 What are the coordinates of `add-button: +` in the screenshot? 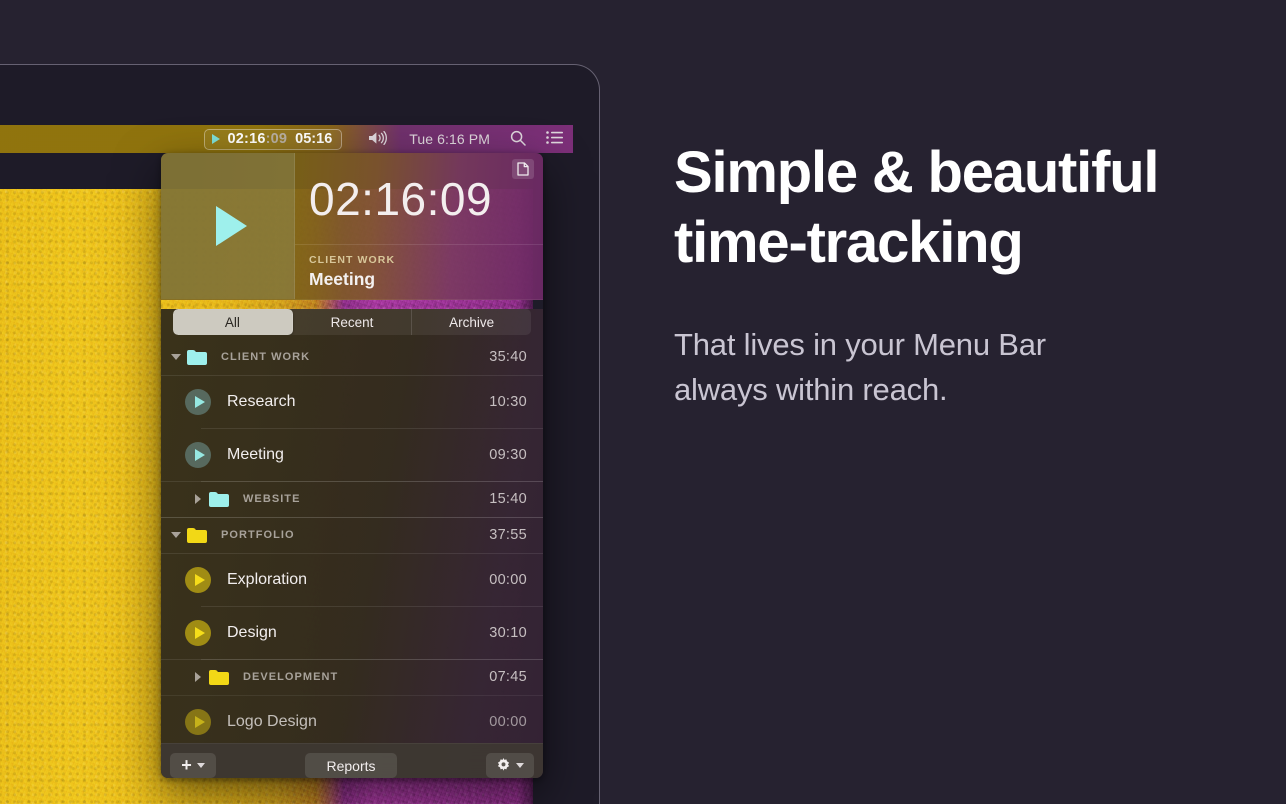 It's located at (193, 765).